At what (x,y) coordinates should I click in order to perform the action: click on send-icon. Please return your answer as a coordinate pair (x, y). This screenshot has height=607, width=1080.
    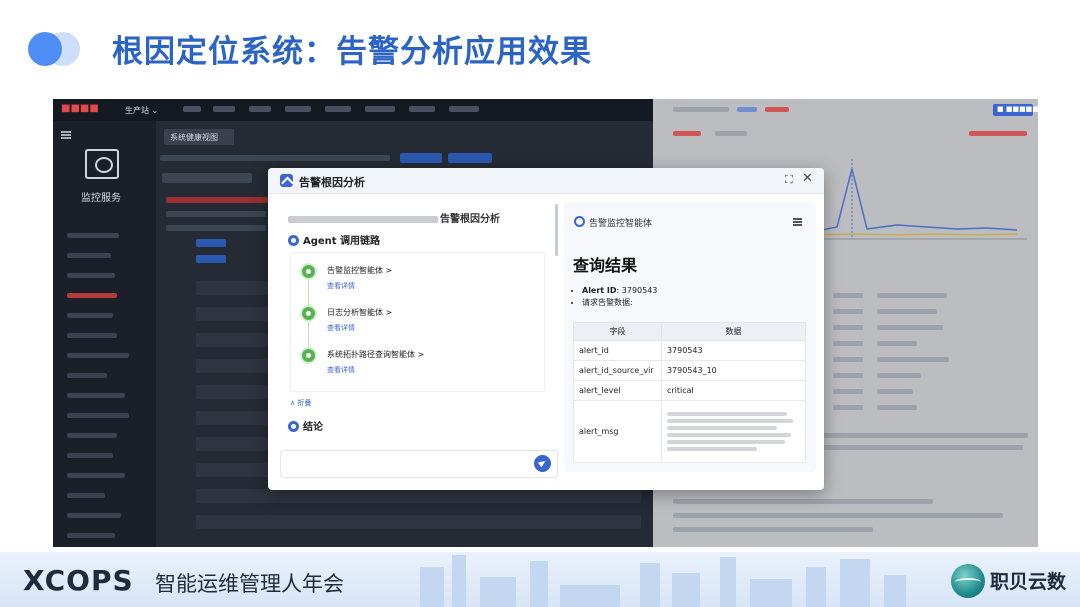
    Looking at the image, I should click on (542, 463).